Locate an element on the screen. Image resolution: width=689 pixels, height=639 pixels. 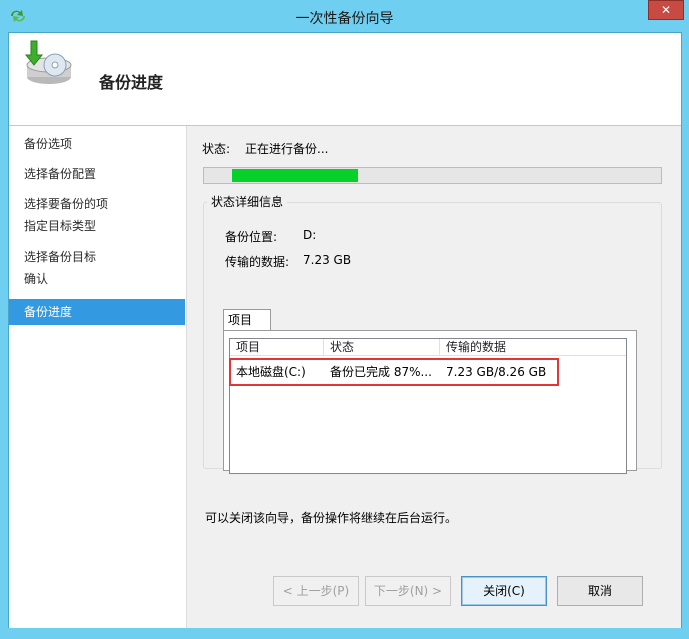
step-select-target: 选择备份目标 is located at coordinates (97, 257).